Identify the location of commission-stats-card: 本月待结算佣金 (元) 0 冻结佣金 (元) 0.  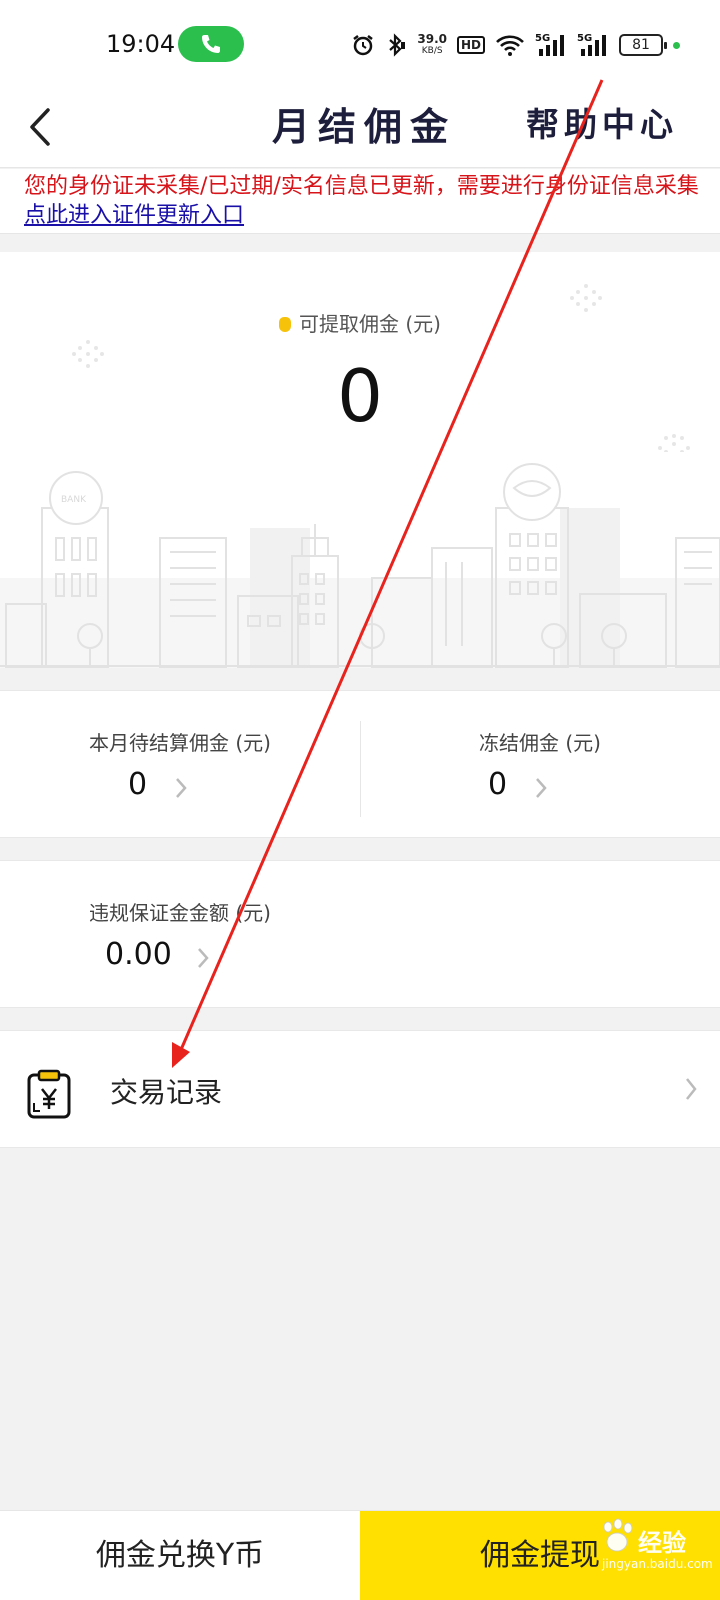
(360, 764).